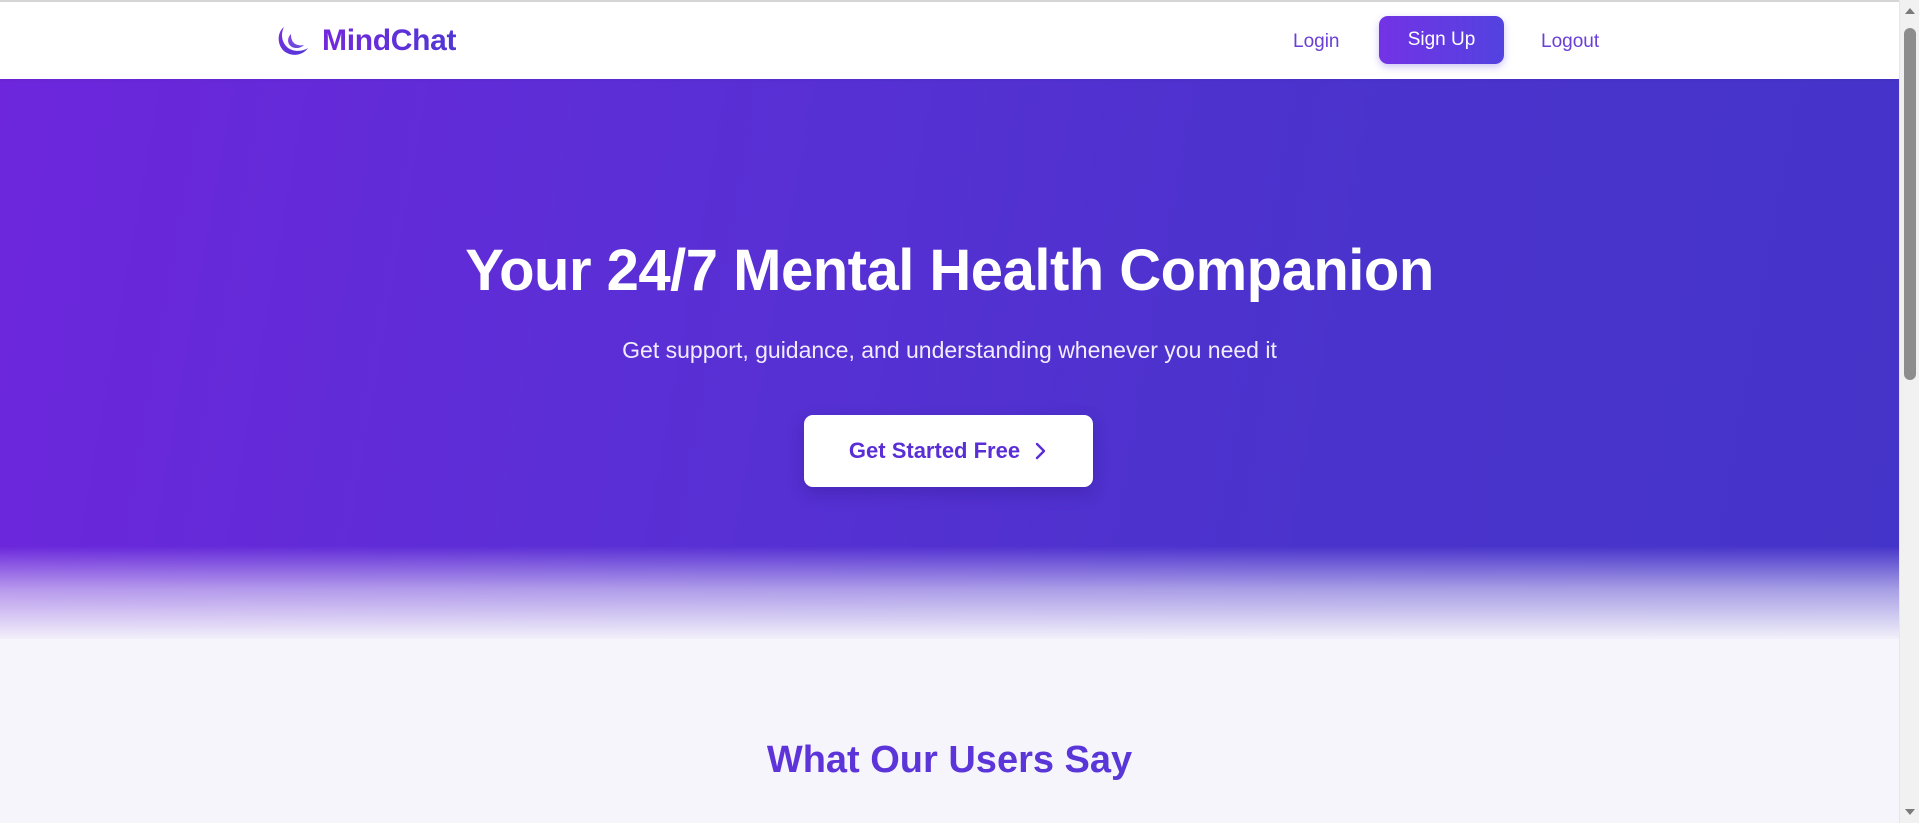 The width and height of the screenshot is (1919, 823). I want to click on vertical-scrollbar, so click(1909, 411).